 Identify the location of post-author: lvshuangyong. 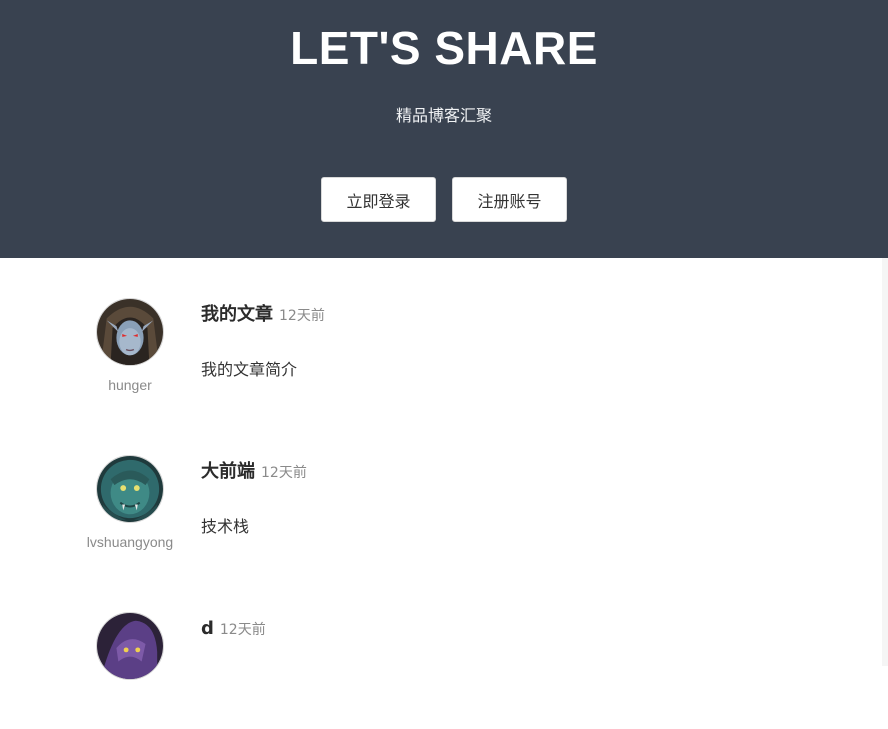
(130, 503).